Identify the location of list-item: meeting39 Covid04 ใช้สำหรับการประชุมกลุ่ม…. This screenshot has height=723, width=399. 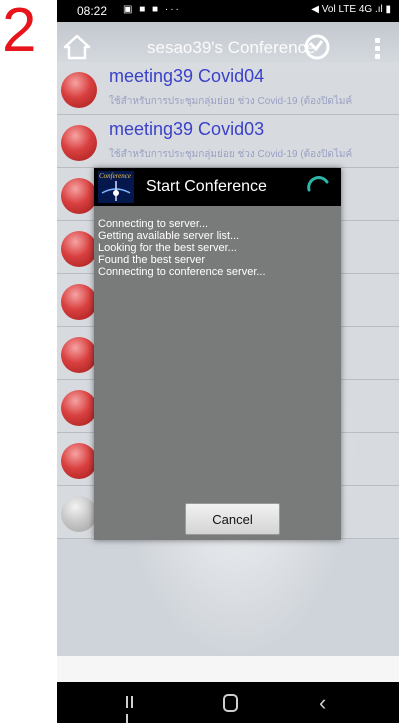
(228, 88).